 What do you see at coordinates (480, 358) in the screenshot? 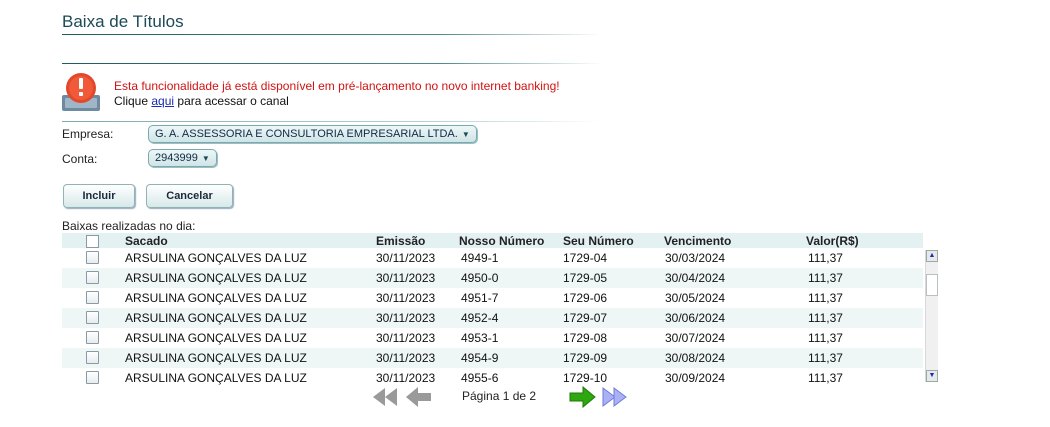
I see `cell-nosso-numero: 4954-9` at bounding box center [480, 358].